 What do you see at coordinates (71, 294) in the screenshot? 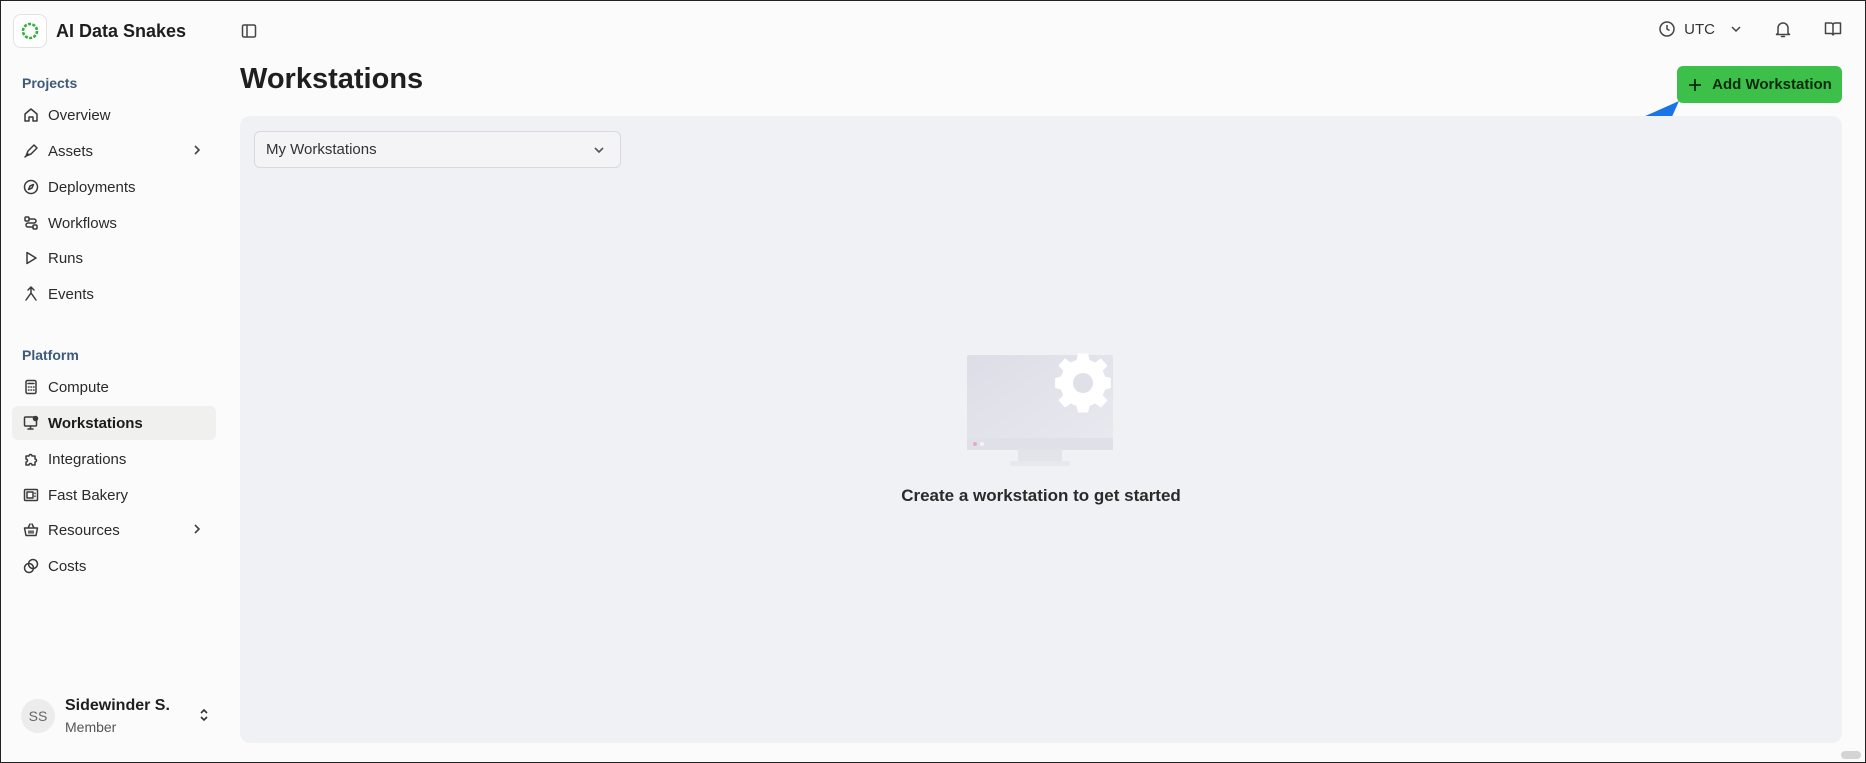
I see `sidebar-item-label: Events` at bounding box center [71, 294].